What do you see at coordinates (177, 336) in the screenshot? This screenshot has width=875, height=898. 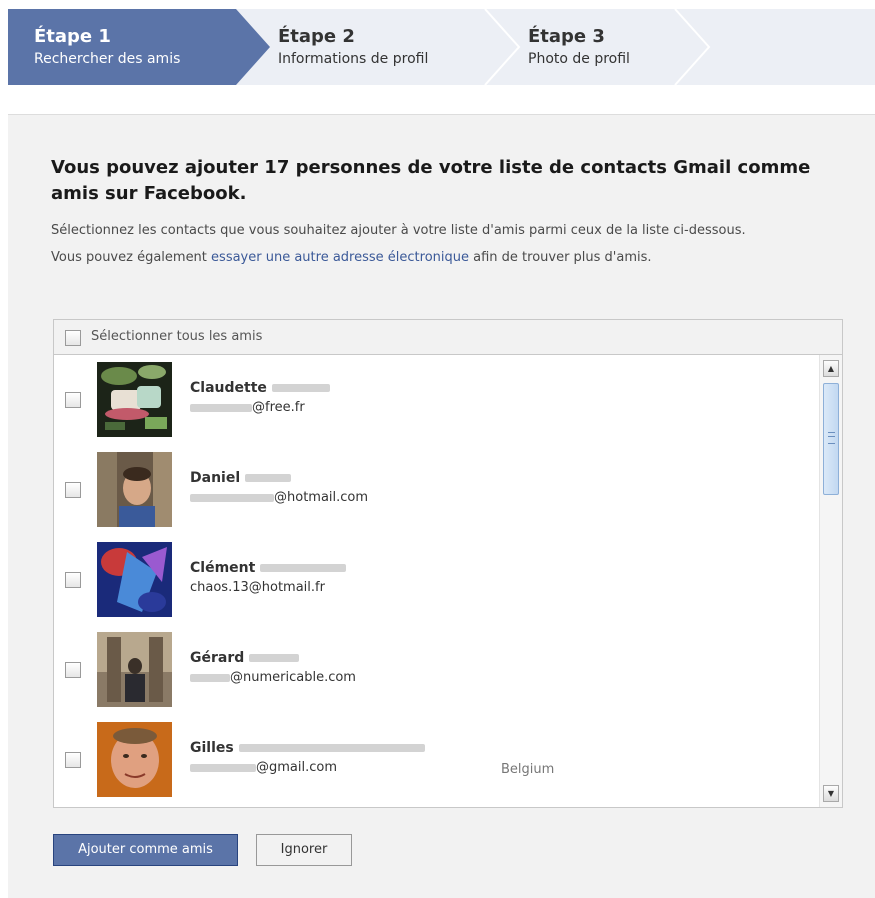 I see `select-all-label: Sélectionner tous les amis` at bounding box center [177, 336].